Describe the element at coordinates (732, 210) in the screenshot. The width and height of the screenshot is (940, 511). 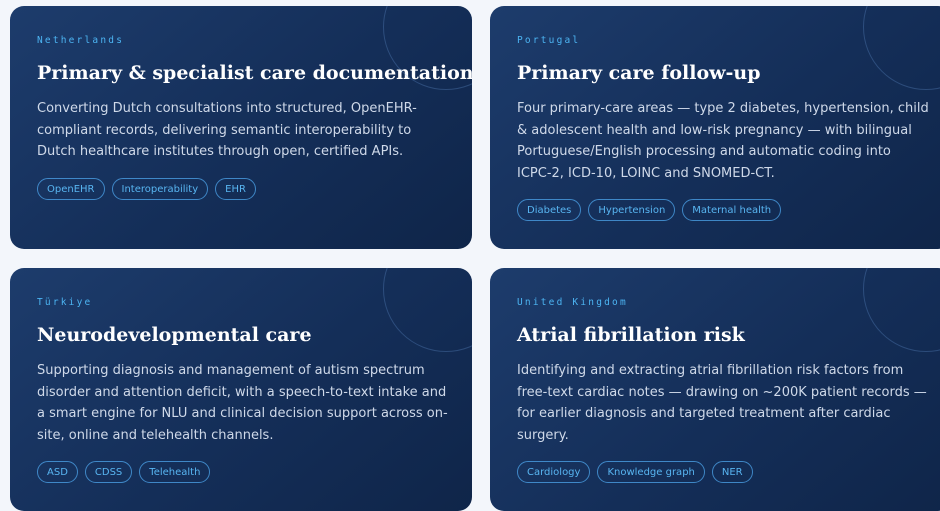
I see `tag-maternal-health: Maternal health` at that location.